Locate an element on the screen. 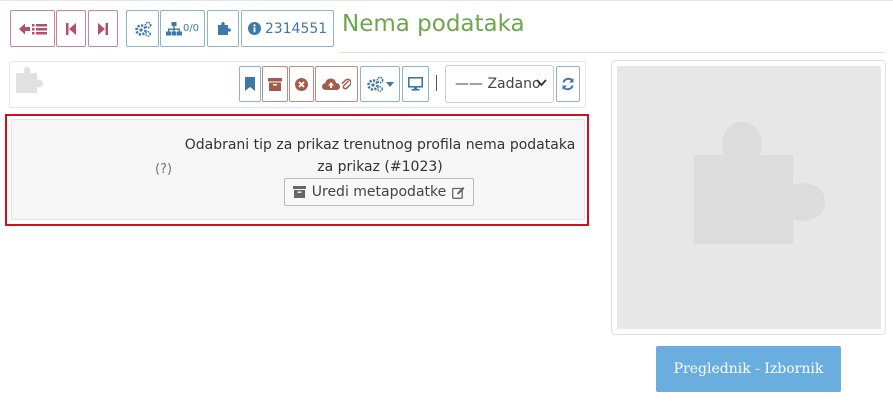 The height and width of the screenshot is (402, 893). back-to-list-icon is located at coordinates (33, 29).